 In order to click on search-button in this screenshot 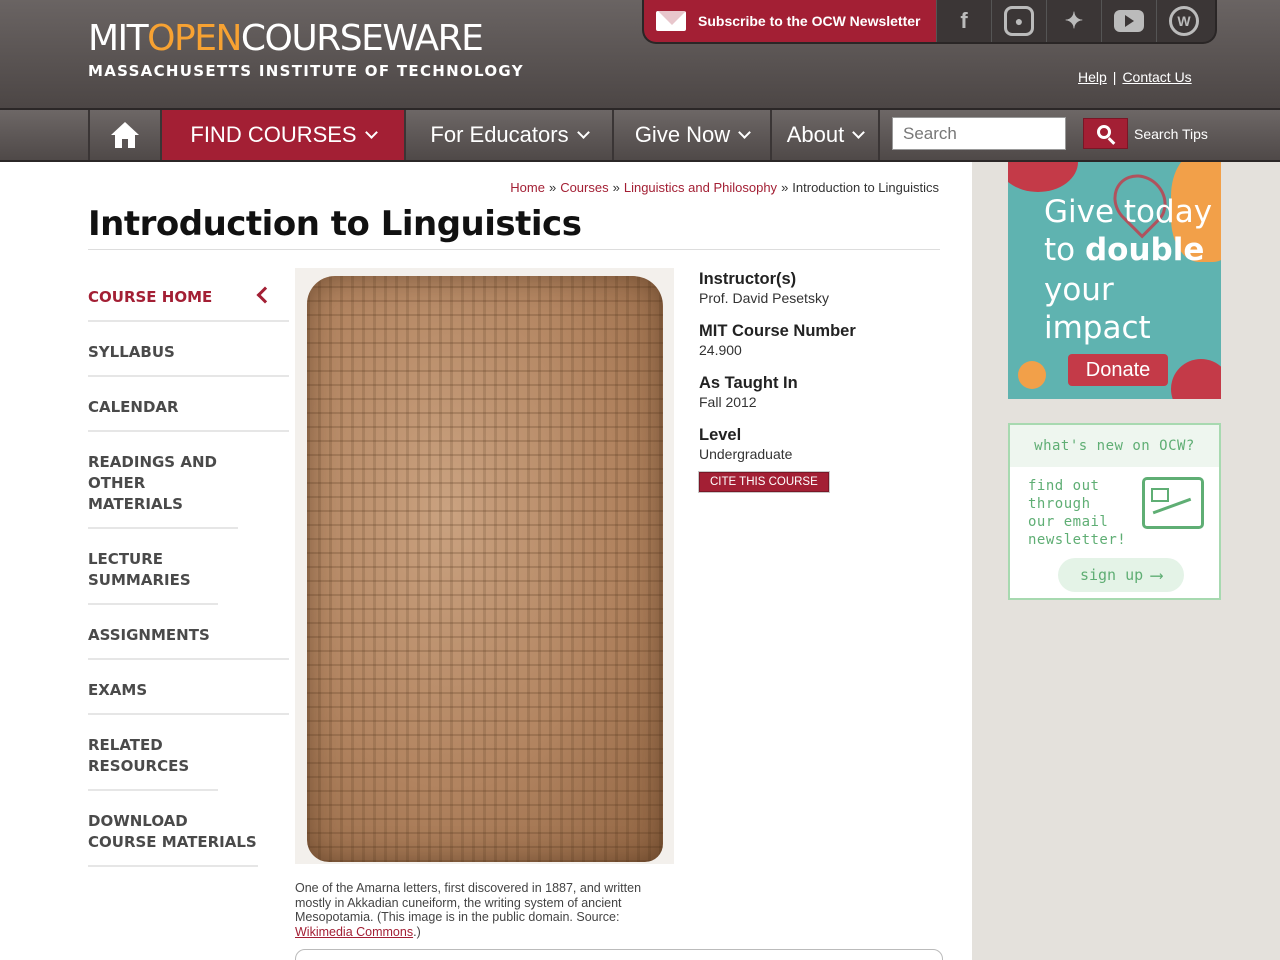, I will do `click(1105, 133)`.